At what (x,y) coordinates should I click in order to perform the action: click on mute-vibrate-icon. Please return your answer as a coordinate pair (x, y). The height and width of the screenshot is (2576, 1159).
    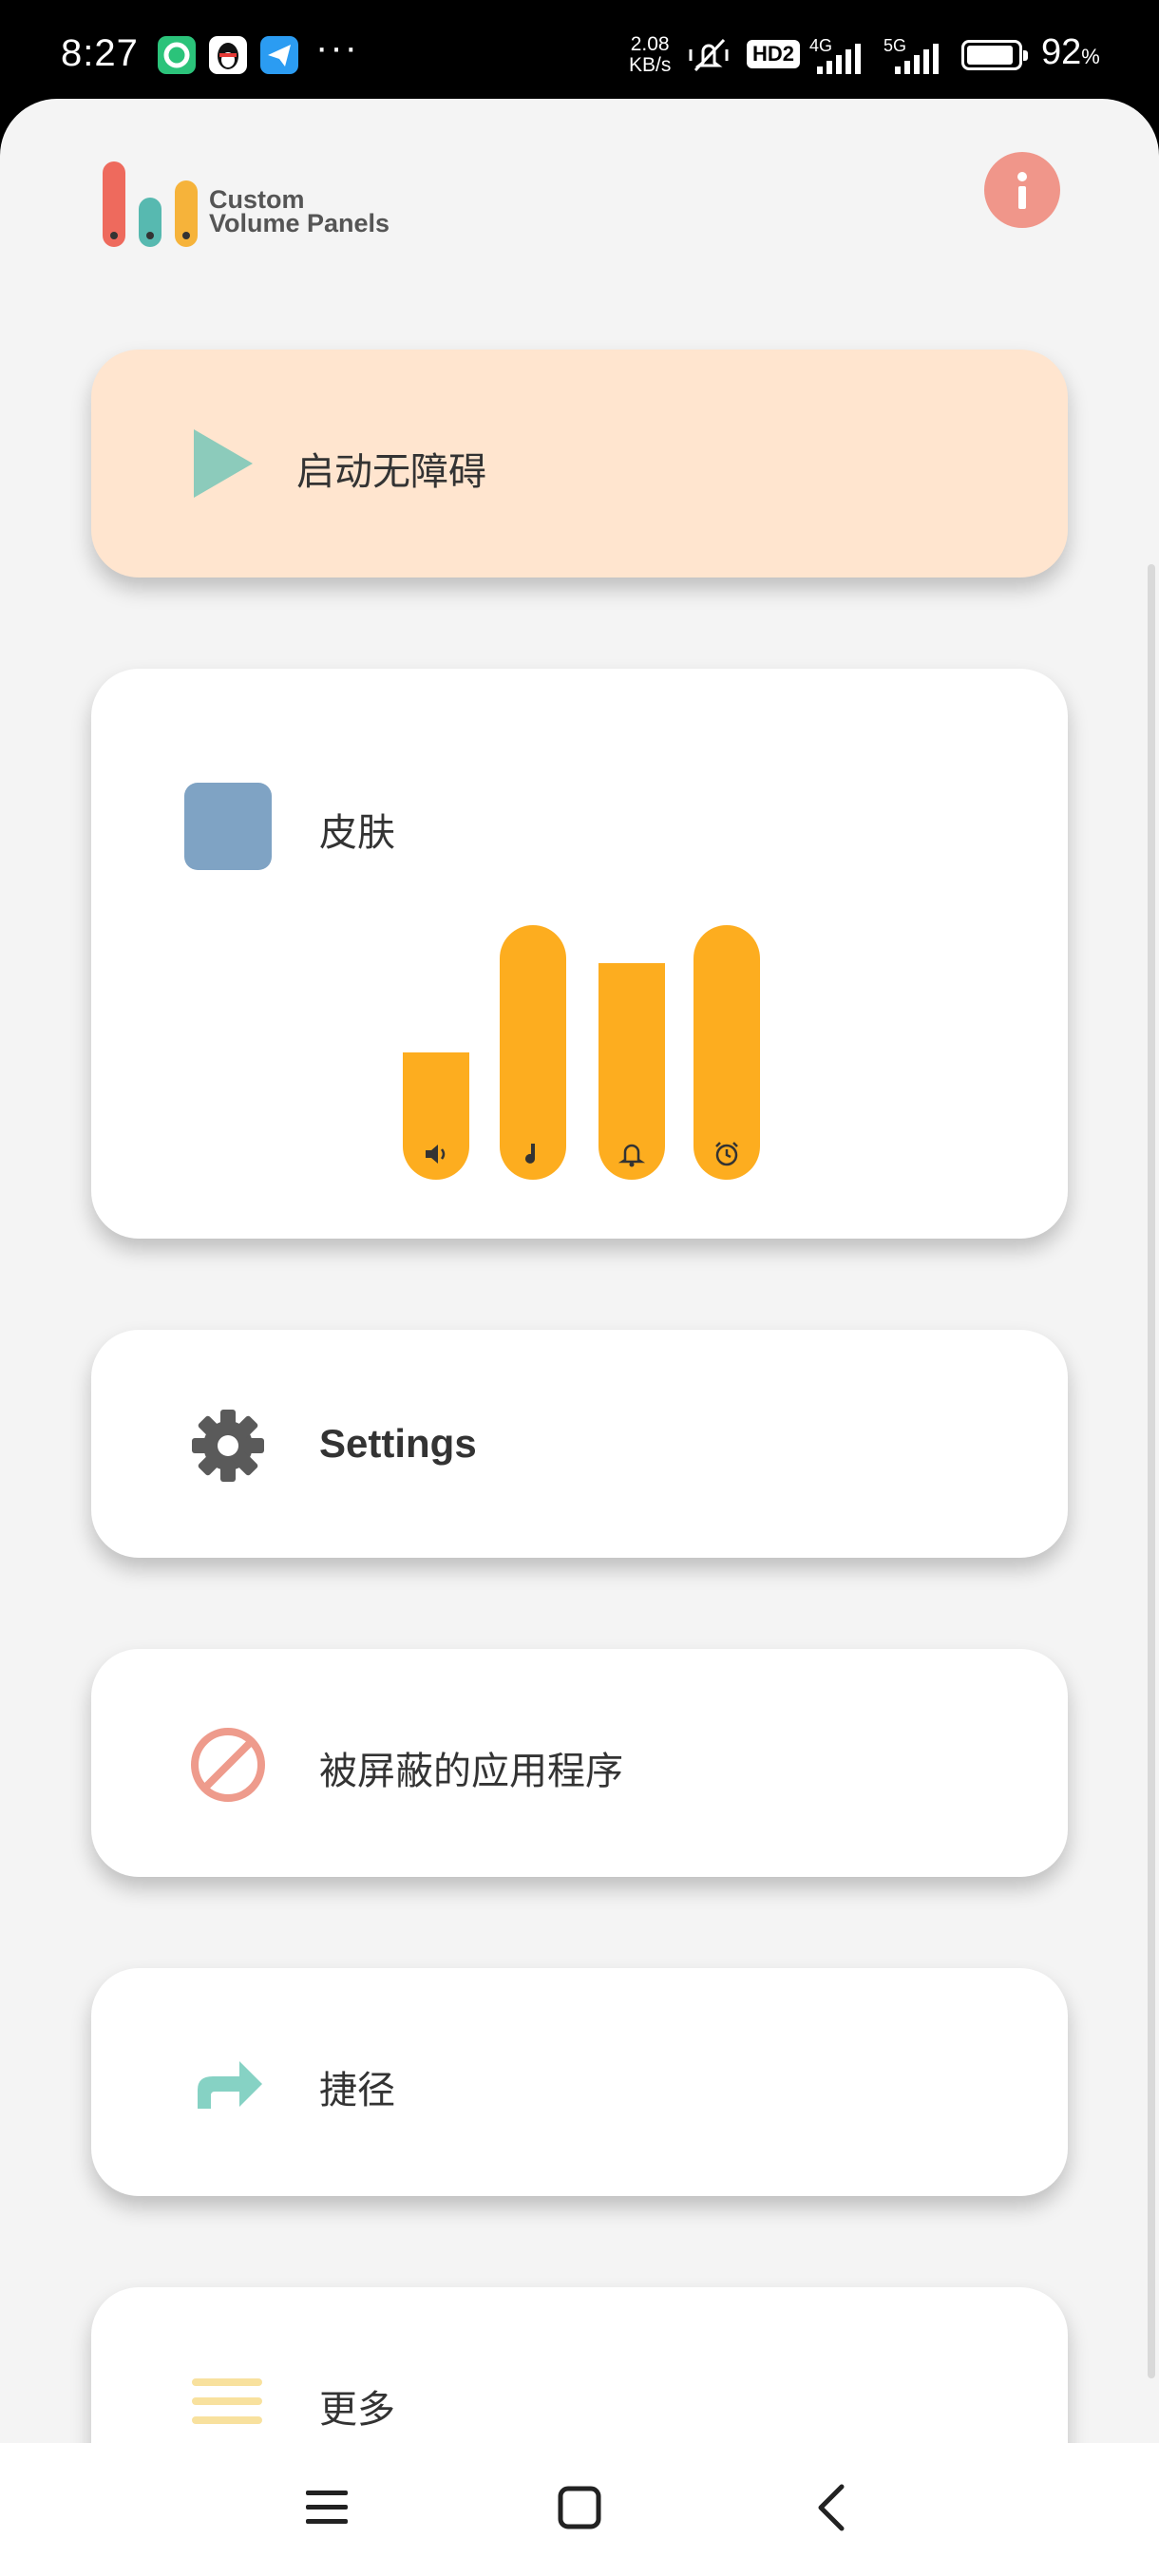
    Looking at the image, I should click on (709, 55).